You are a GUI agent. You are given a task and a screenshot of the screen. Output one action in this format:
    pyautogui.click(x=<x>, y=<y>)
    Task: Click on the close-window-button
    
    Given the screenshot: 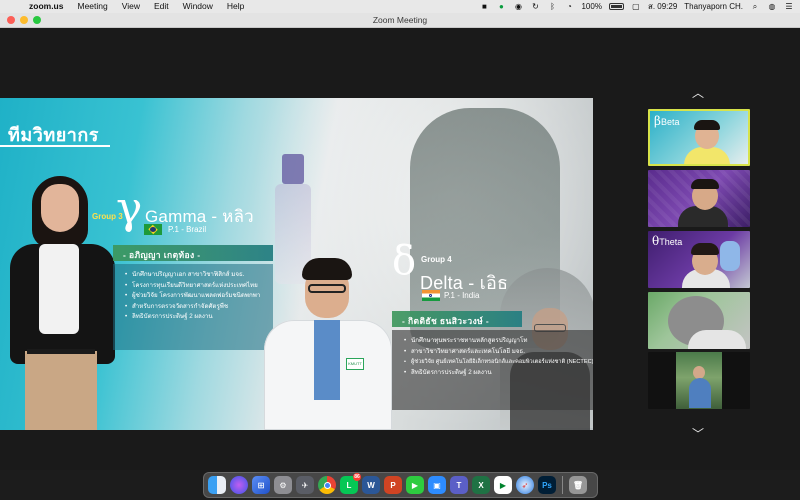 What is the action you would take?
    pyautogui.click(x=11, y=20)
    